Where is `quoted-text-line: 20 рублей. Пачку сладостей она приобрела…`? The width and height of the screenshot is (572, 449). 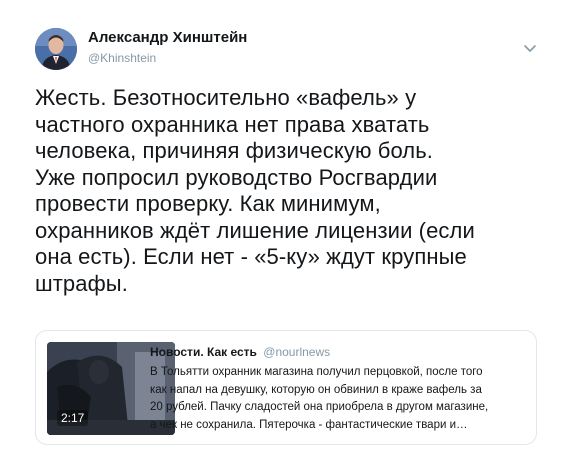 quoted-text-line: 20 рублей. Пачку сладостей она приобрела… is located at coordinates (319, 407).